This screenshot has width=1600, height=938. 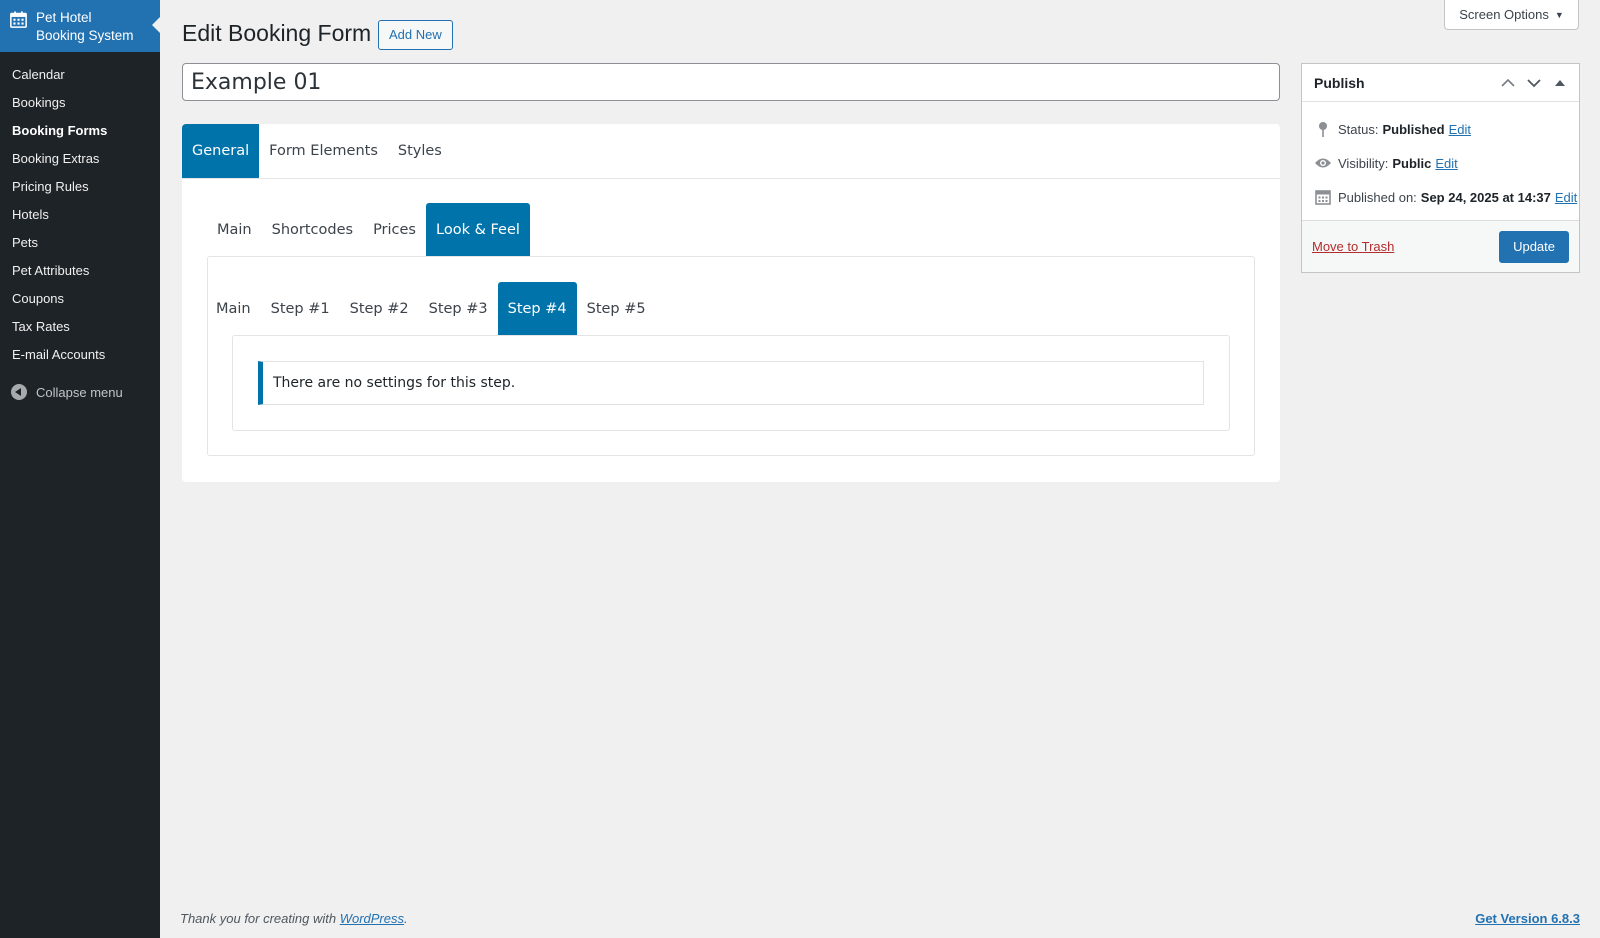 I want to click on form-title-input, so click(x=731, y=82).